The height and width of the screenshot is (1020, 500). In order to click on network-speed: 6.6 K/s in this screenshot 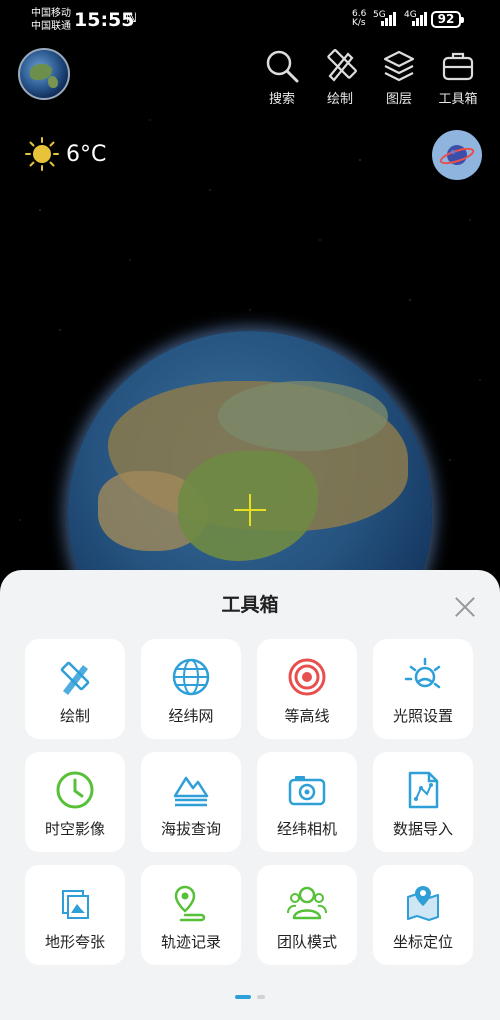, I will do `click(359, 18)`.